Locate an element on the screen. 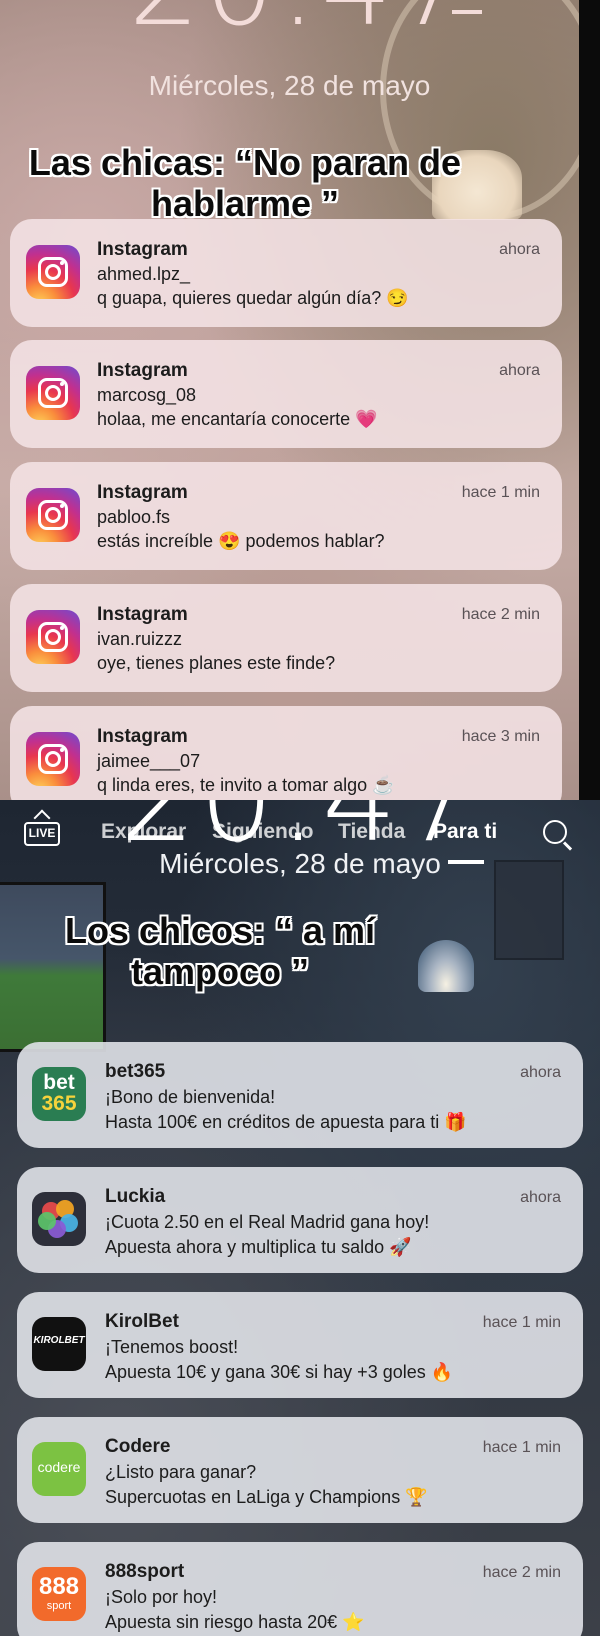  notification-app-name: bet365 is located at coordinates (135, 1071).